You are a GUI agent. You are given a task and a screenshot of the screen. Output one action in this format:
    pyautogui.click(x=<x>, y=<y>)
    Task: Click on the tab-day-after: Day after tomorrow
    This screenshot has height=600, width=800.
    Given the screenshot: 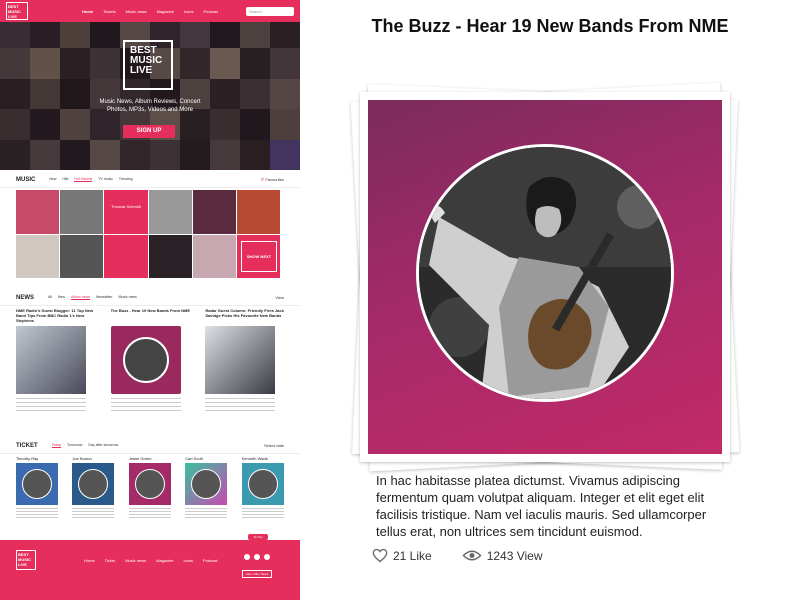 What is the action you would take?
    pyautogui.click(x=103, y=445)
    